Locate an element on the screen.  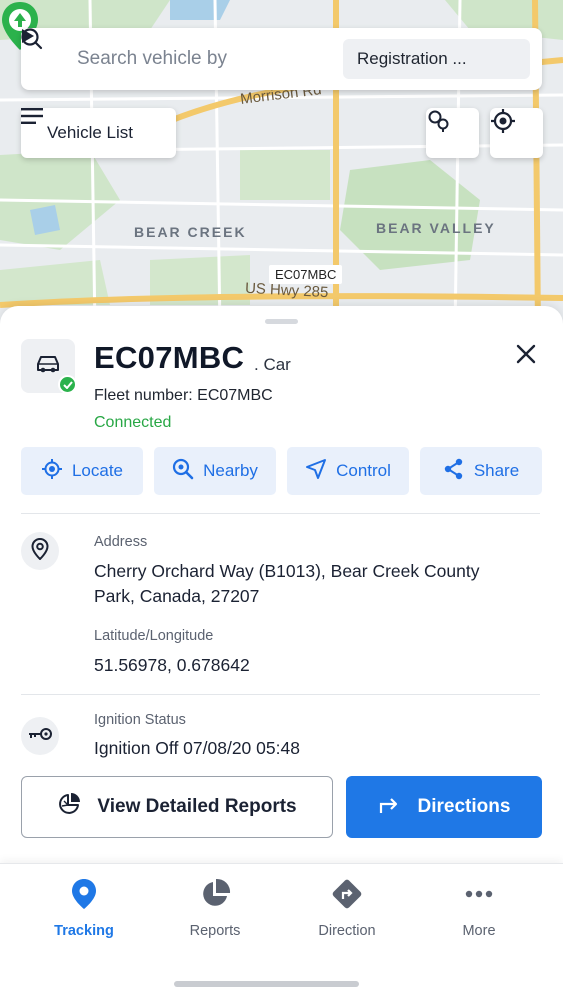
crosshair-icon is located at coordinates (52, 471).